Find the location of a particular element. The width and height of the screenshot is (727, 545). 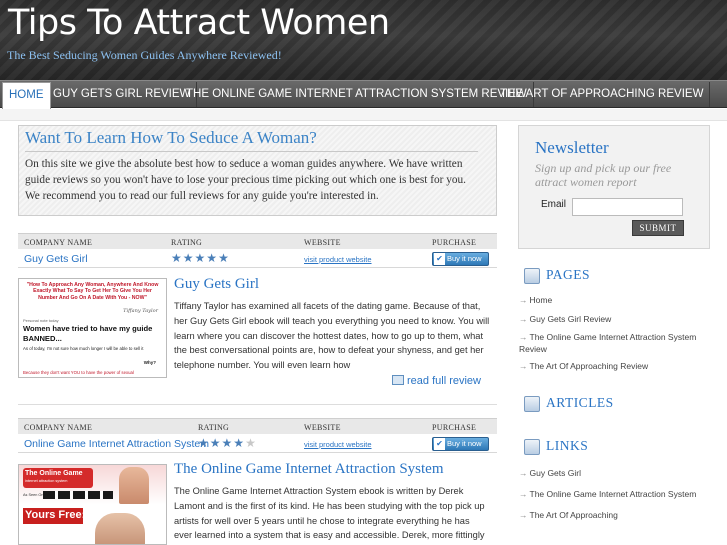

read-full-review-link: read full review is located at coordinates (436, 381).